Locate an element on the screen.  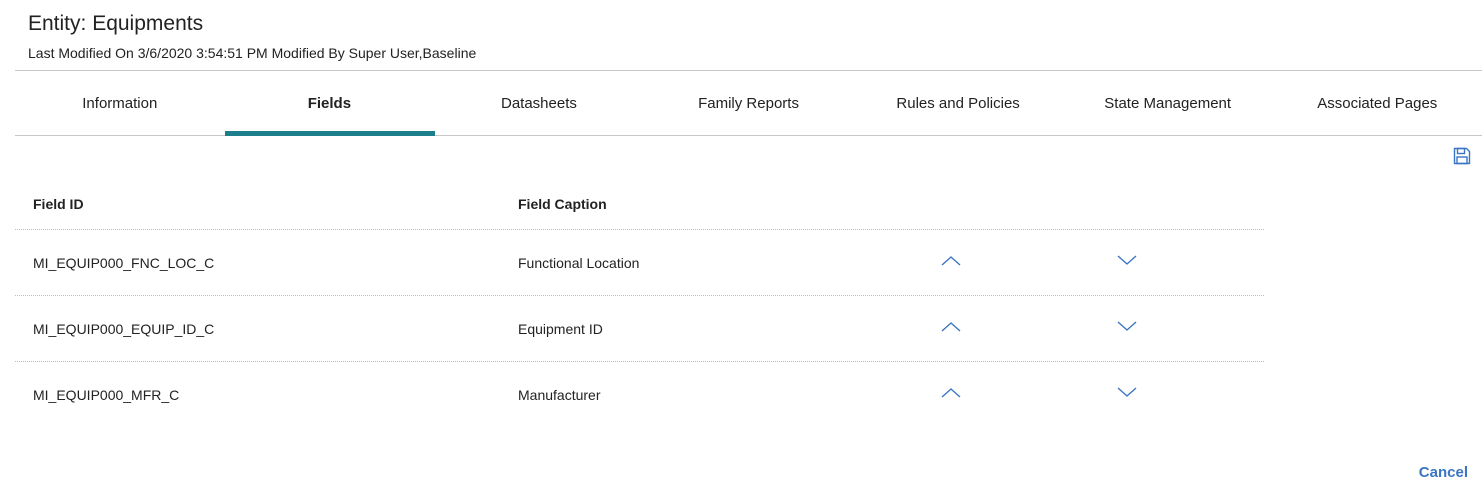
field-caption-cell: Manufacturer is located at coordinates (559, 394).